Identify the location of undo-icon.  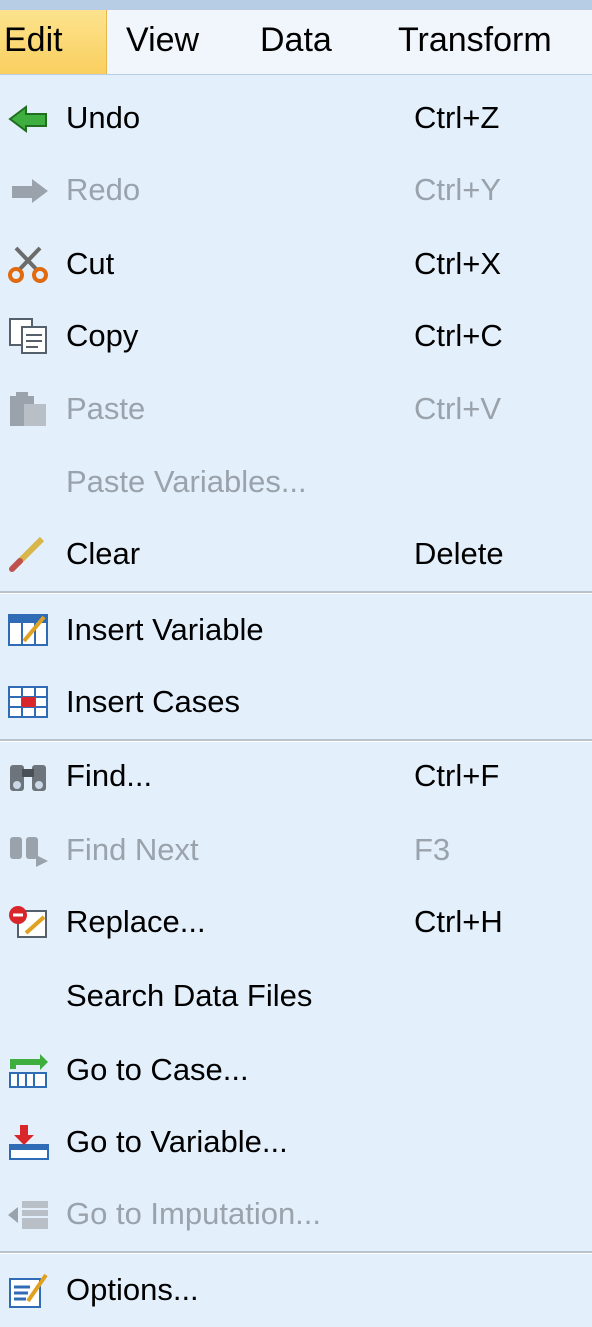
(29, 118).